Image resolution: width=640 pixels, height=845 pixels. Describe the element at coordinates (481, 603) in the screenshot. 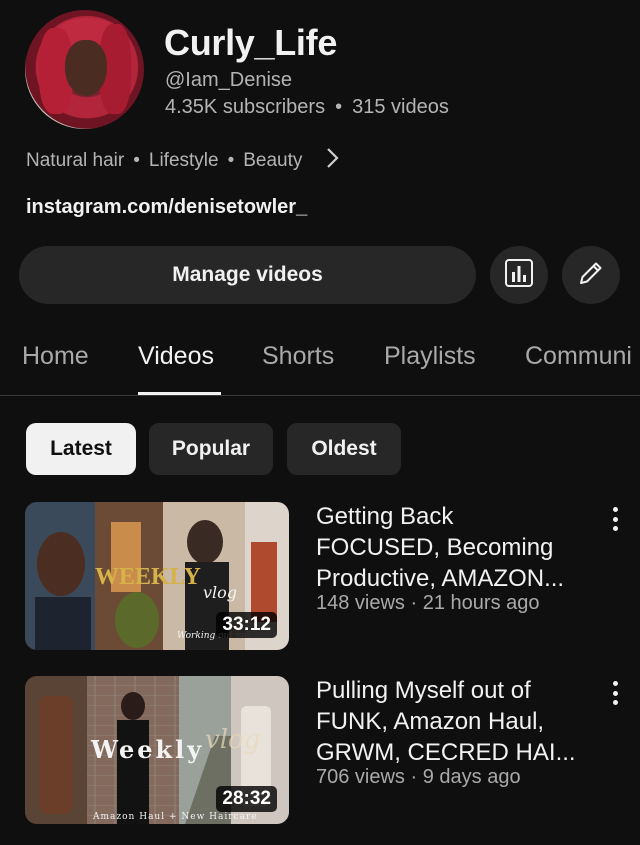

I see `video-age: 21 hours ago` at that location.